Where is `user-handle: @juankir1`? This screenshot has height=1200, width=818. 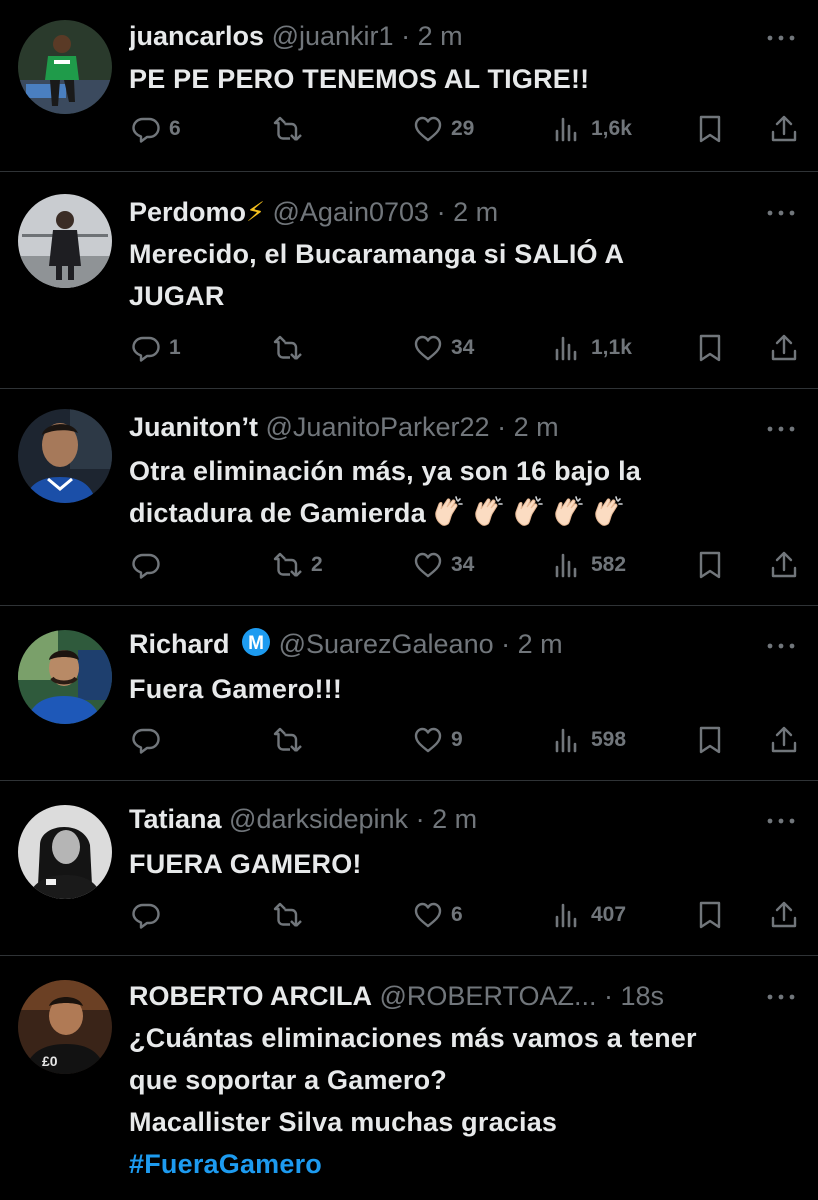 user-handle: @juankir1 is located at coordinates (333, 36).